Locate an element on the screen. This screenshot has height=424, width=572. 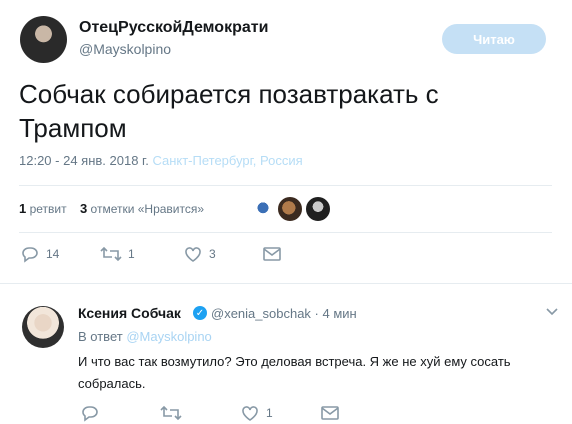
following-button: Читаю is located at coordinates (494, 39).